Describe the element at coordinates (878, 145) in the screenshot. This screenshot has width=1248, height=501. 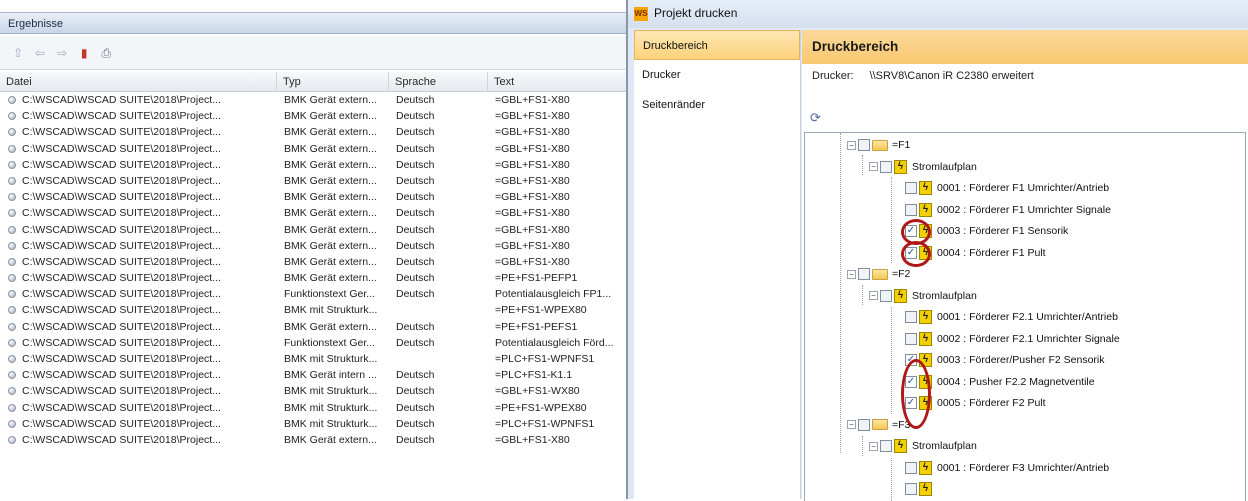
I see `tree-folder-node: − =F1` at that location.